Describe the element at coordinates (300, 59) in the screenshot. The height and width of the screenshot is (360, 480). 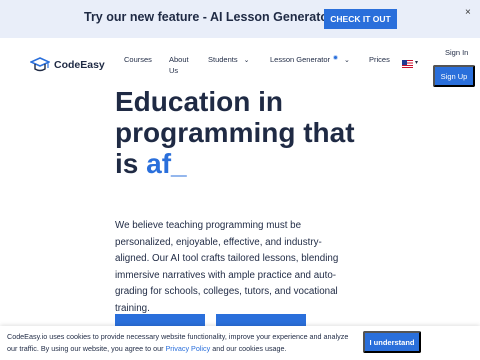
I see `nav-lesson-generator-label: Lesson Generator` at that location.